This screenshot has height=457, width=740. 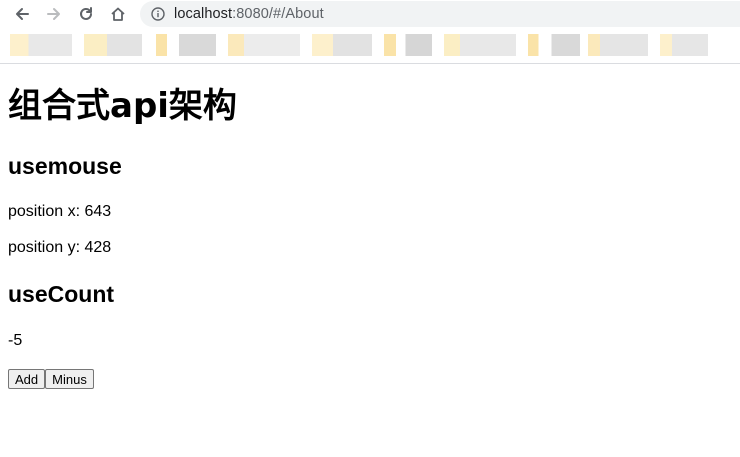 I want to click on info-icon, so click(x=158, y=14).